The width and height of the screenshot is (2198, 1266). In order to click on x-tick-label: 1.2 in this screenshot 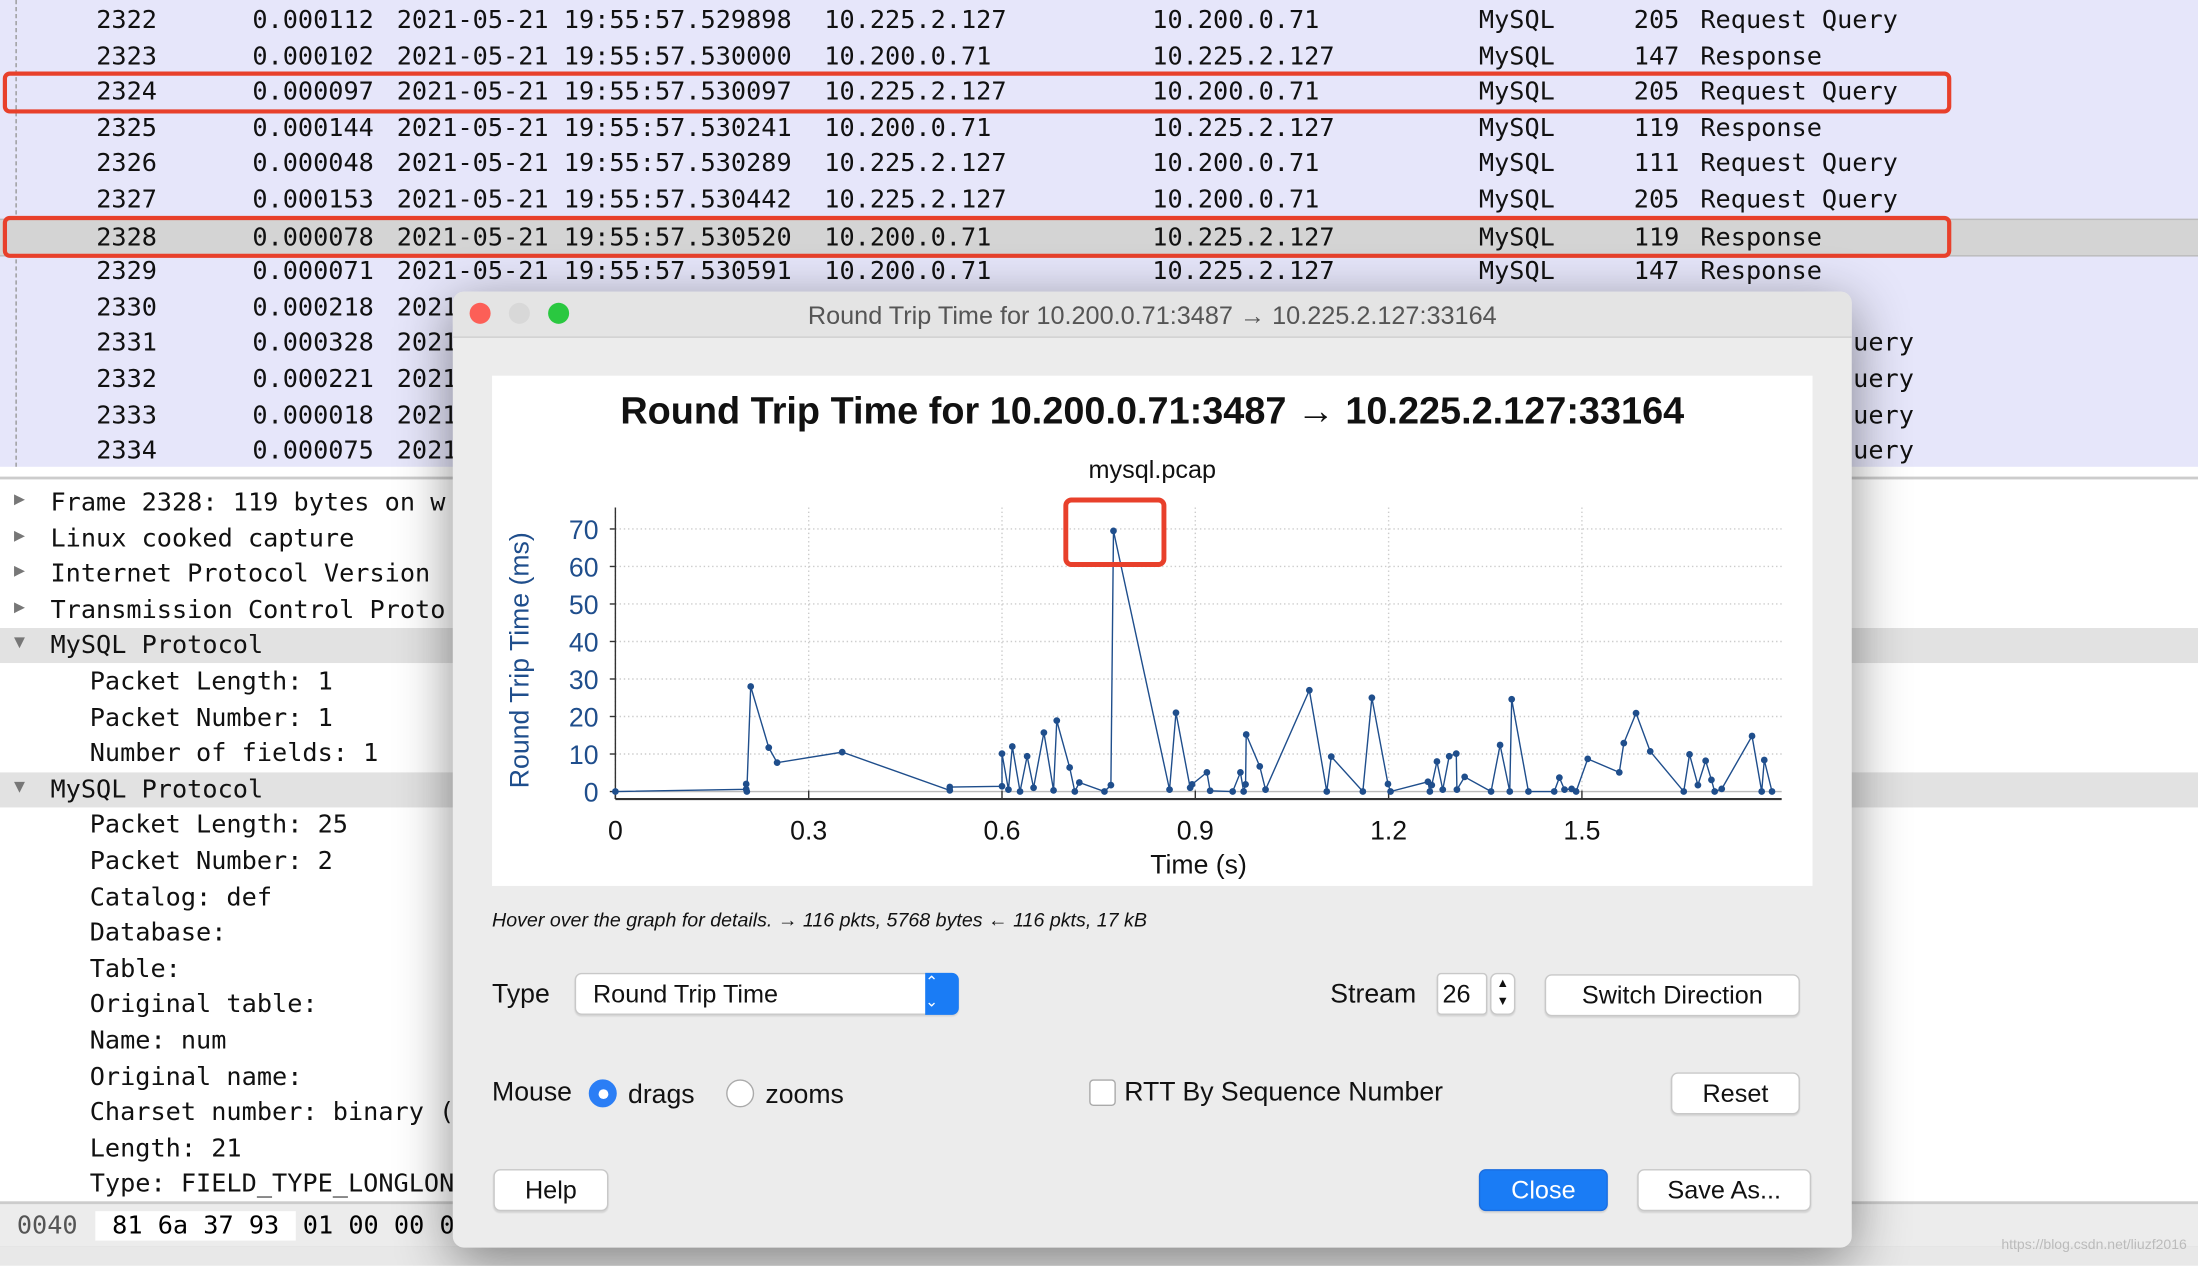, I will do `click(1388, 831)`.